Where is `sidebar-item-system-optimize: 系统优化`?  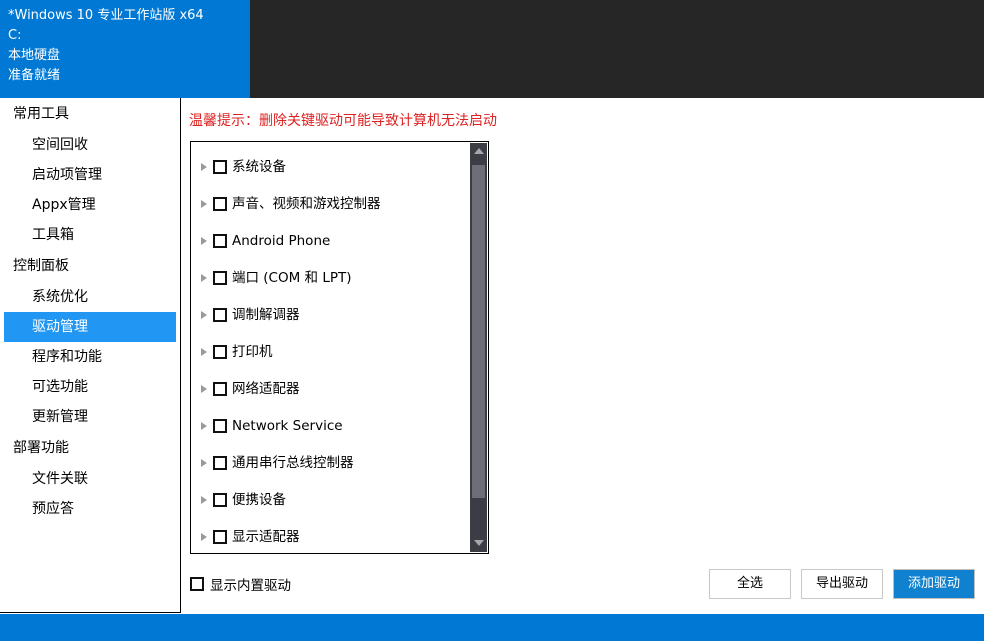
sidebar-item-system-optimize: 系统优化 is located at coordinates (90, 297).